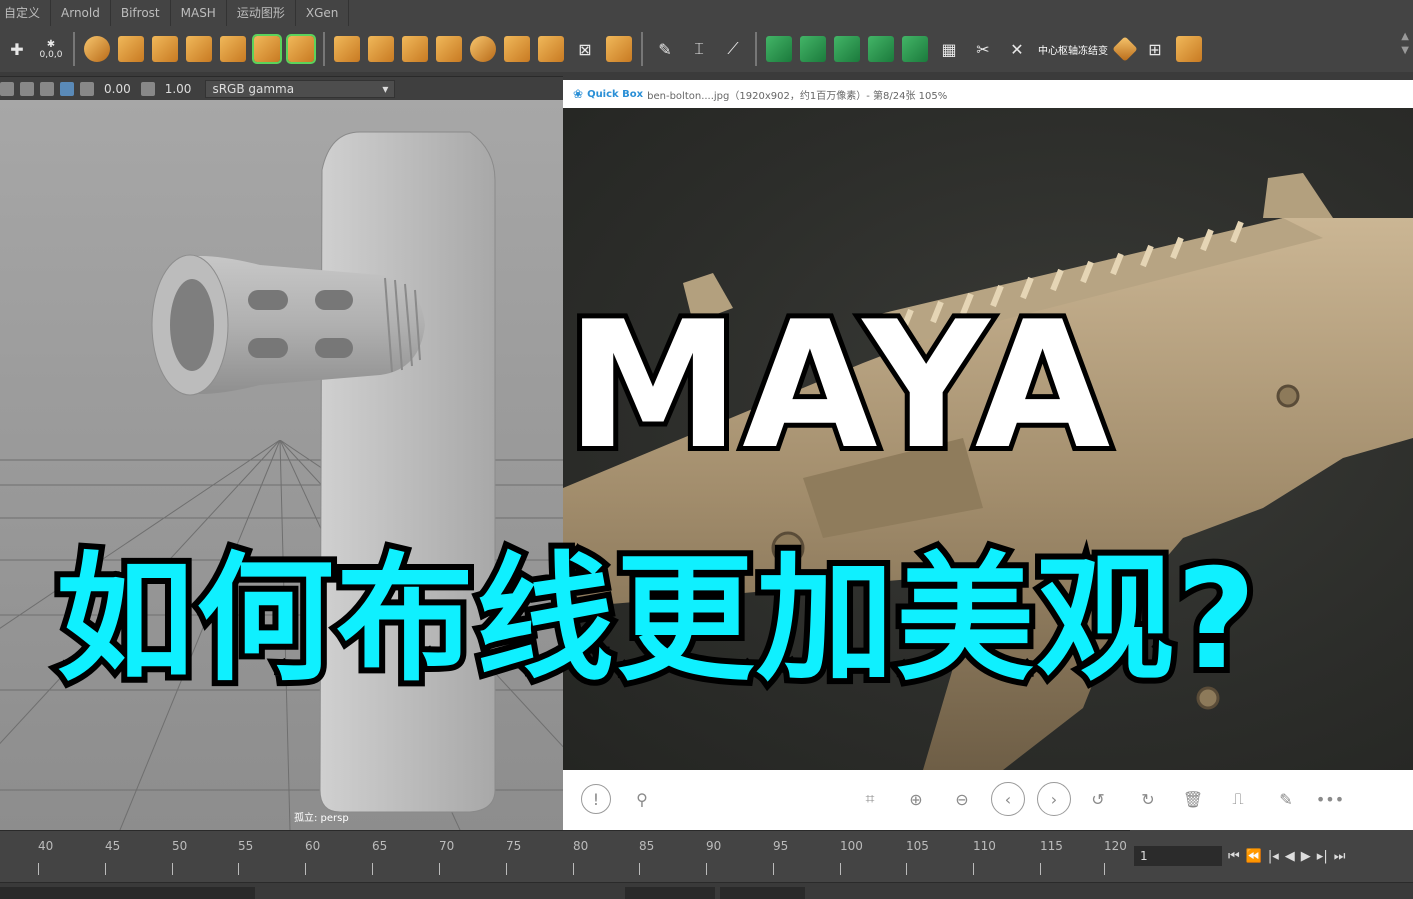 The image size is (1413, 899). I want to click on shelf-tab-mash: MASH, so click(199, 13).